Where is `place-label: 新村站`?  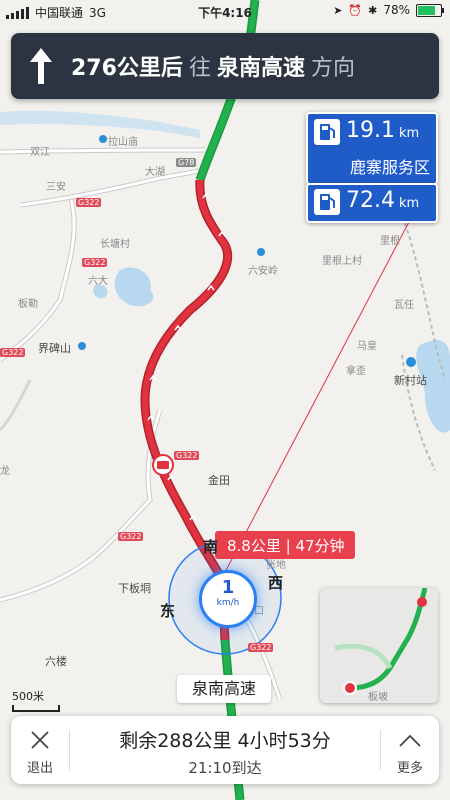 place-label: 新村站 is located at coordinates (410, 380).